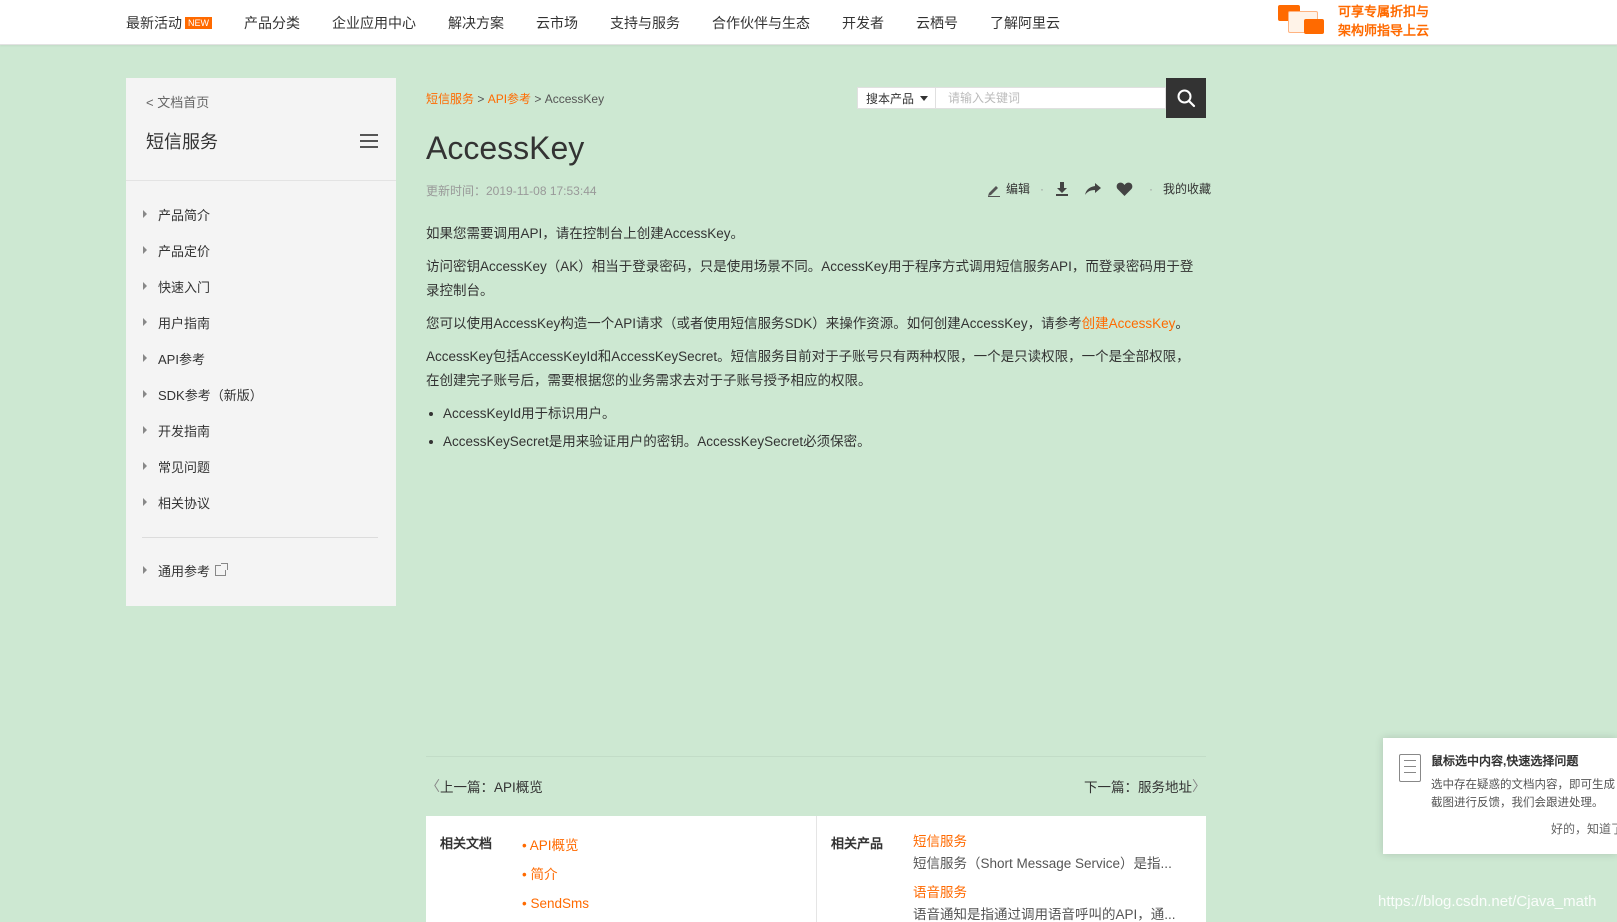 Image resolution: width=1617 pixels, height=922 pixels. What do you see at coordinates (509, 99) in the screenshot?
I see `breadcrumb-api: API参考` at bounding box center [509, 99].